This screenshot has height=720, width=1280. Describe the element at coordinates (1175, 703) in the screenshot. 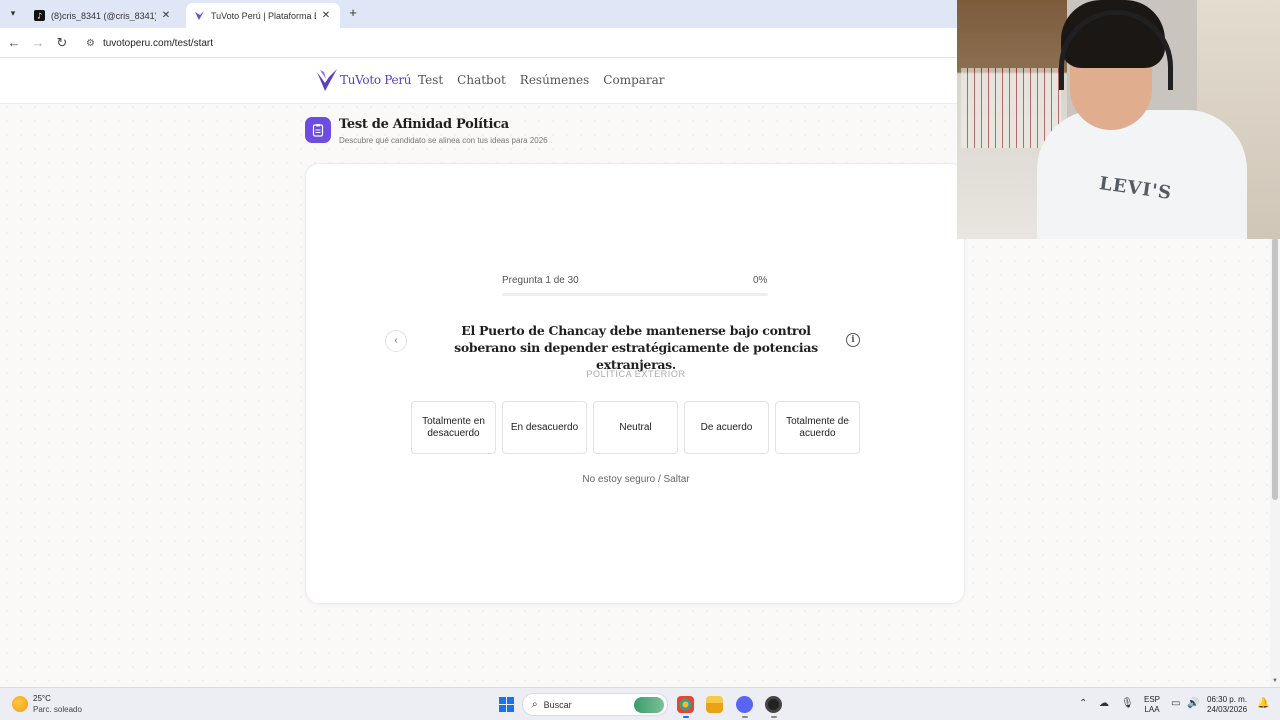

I see `network-icon: ▭` at that location.